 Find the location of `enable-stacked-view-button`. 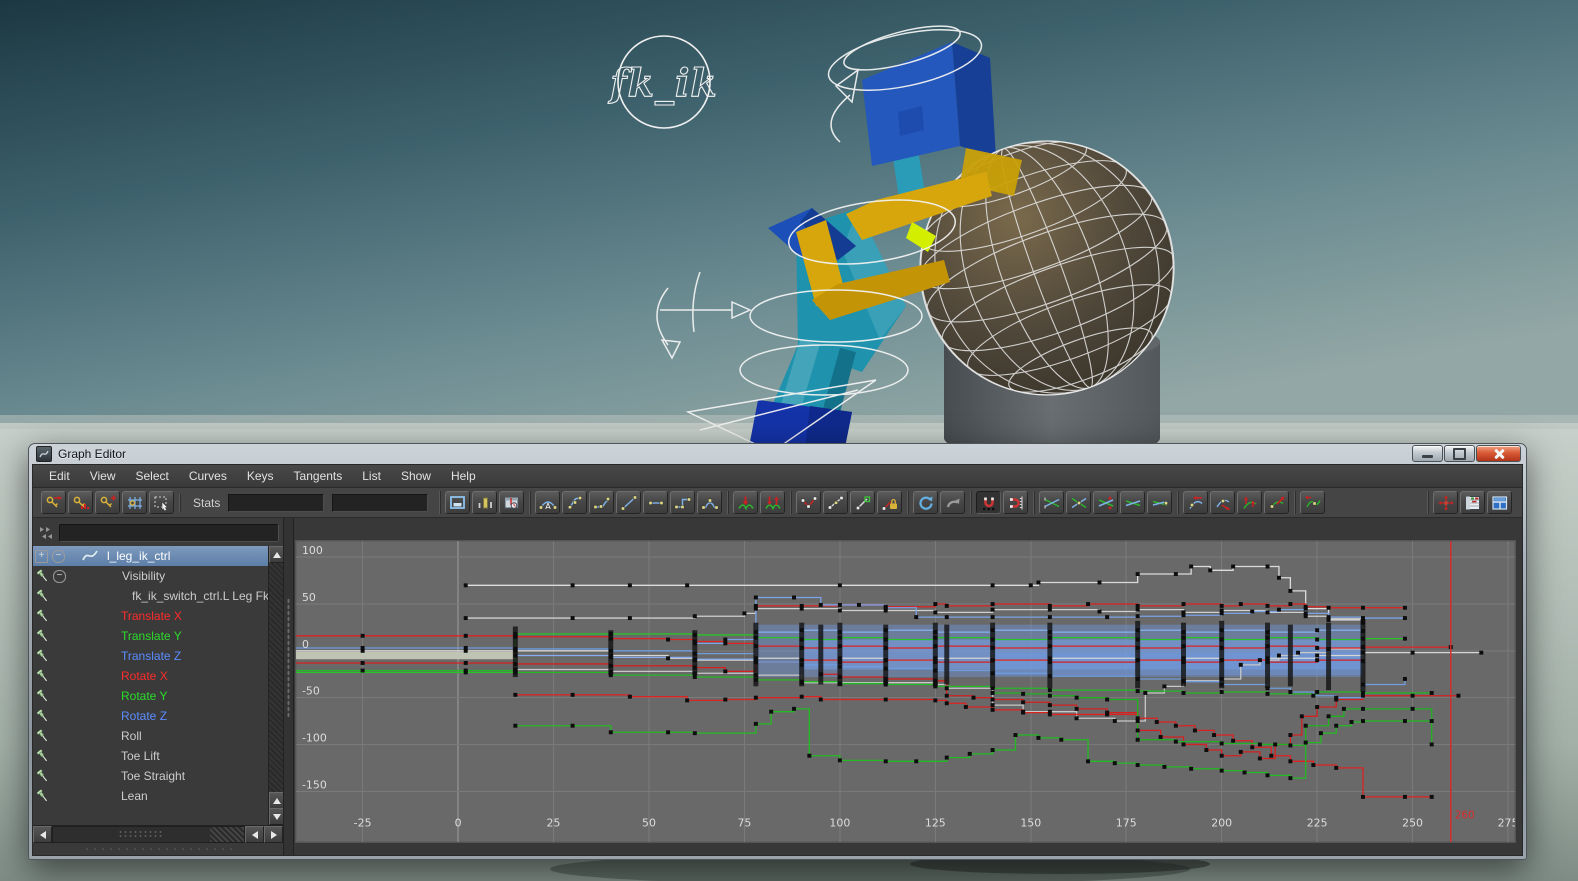

enable-stacked-view-button is located at coordinates (1250, 502).